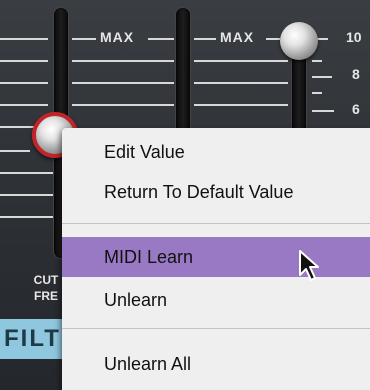  What do you see at coordinates (46, 288) in the screenshot?
I see `cutoff-label: CUT FRE` at bounding box center [46, 288].